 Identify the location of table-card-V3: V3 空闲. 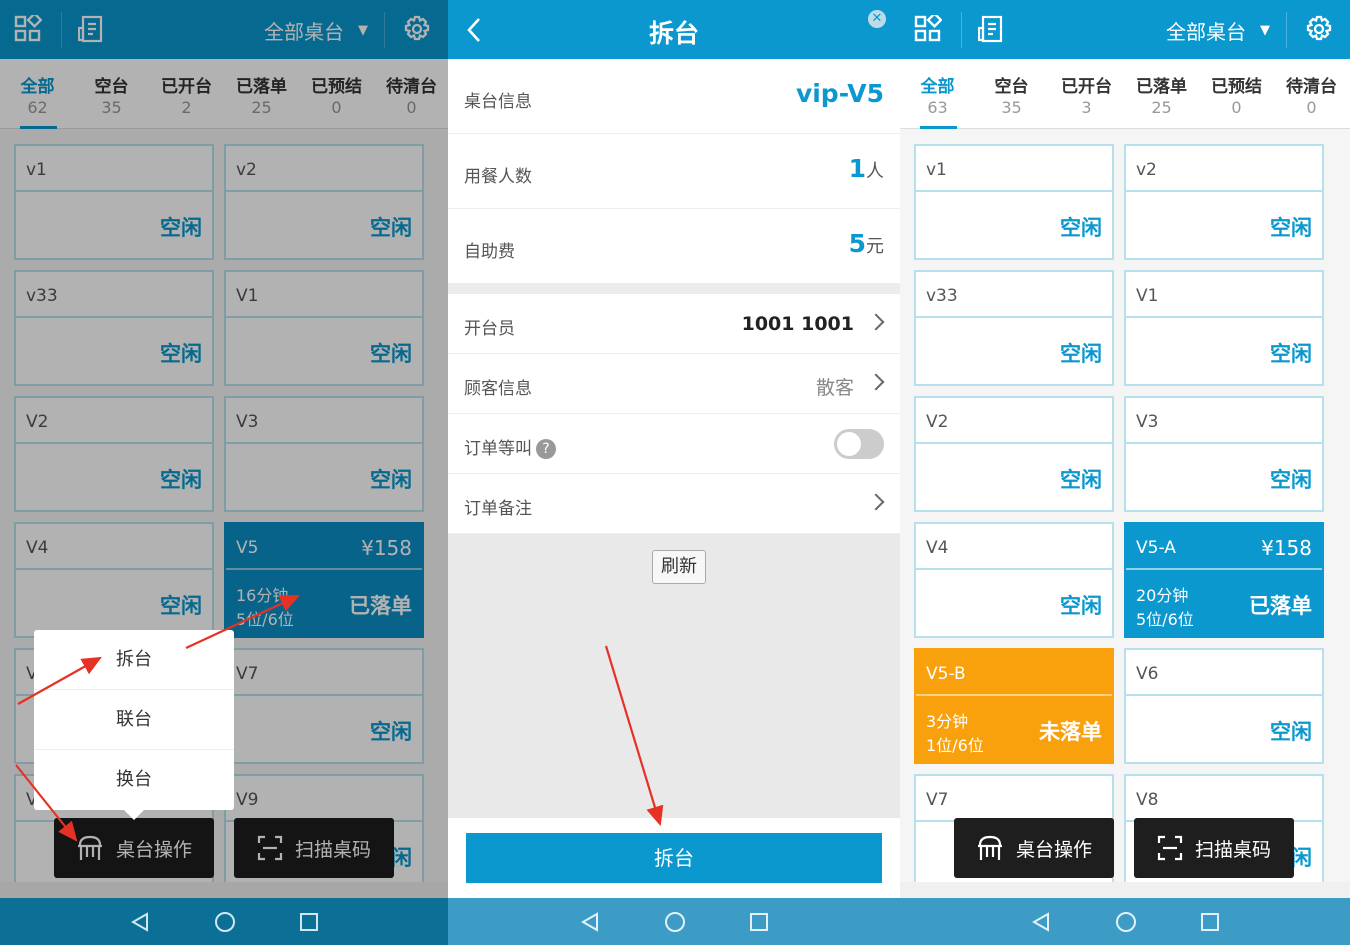
(1224, 454).